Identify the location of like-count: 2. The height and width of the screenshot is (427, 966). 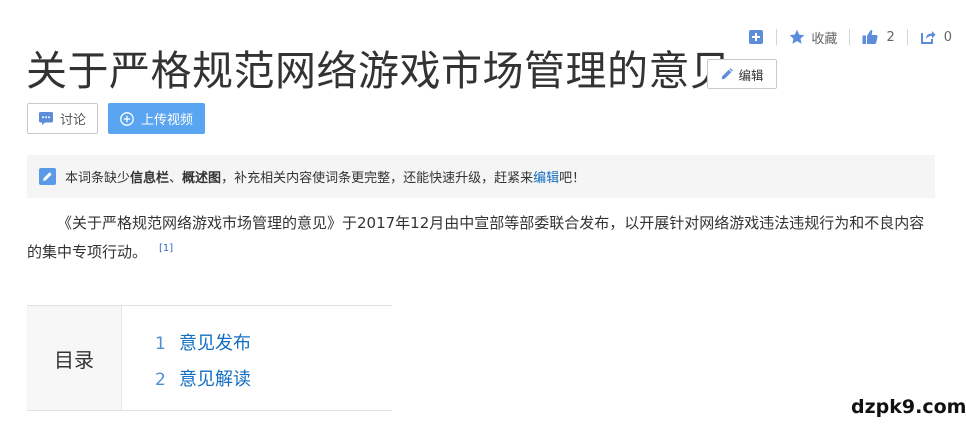
(890, 37).